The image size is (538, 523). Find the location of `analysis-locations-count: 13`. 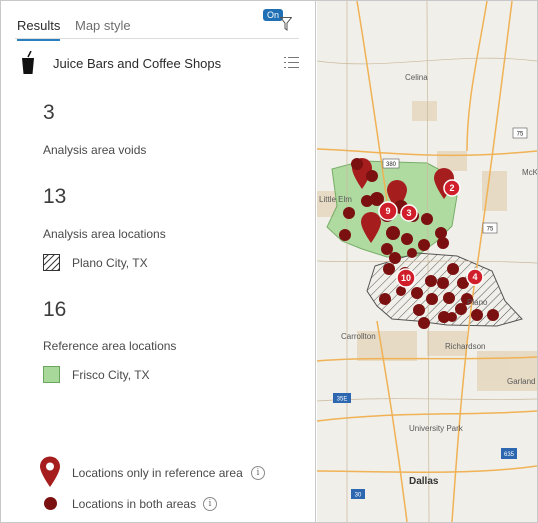

analysis-locations-count: 13 is located at coordinates (55, 196).